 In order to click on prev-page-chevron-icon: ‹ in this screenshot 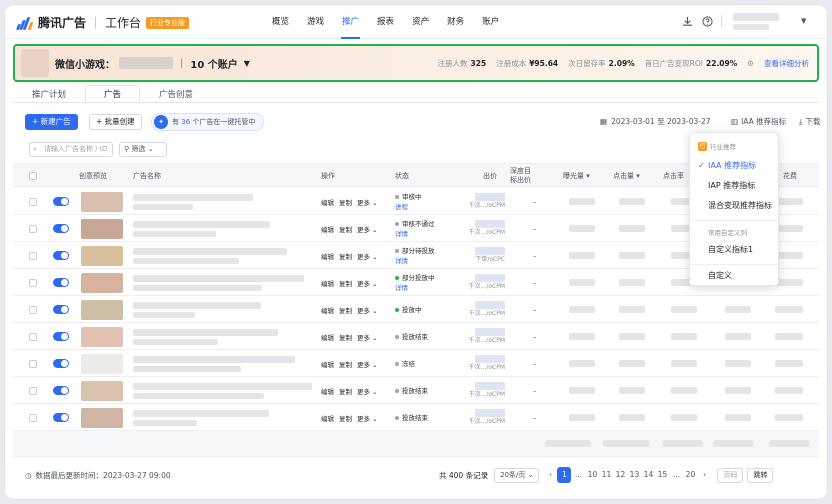, I will do `click(550, 475)`.